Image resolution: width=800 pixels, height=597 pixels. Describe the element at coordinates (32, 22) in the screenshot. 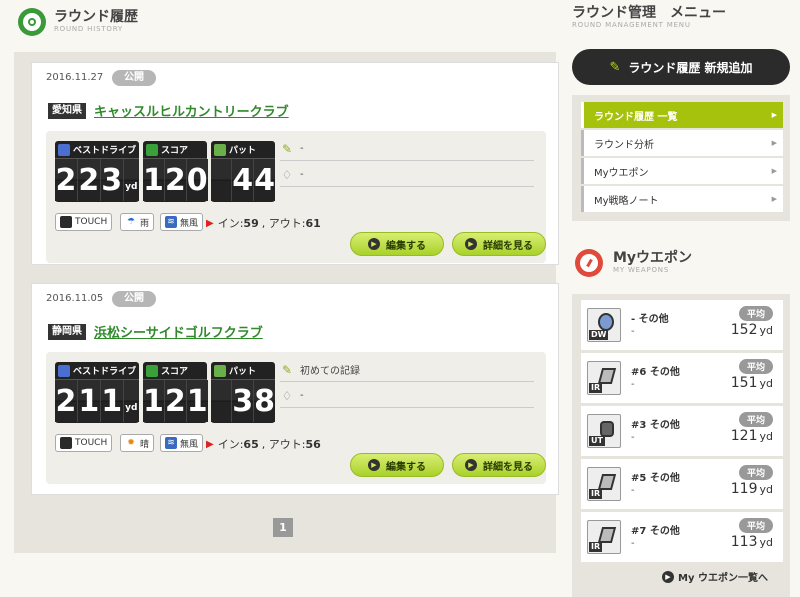

I see `clock-icon` at that location.